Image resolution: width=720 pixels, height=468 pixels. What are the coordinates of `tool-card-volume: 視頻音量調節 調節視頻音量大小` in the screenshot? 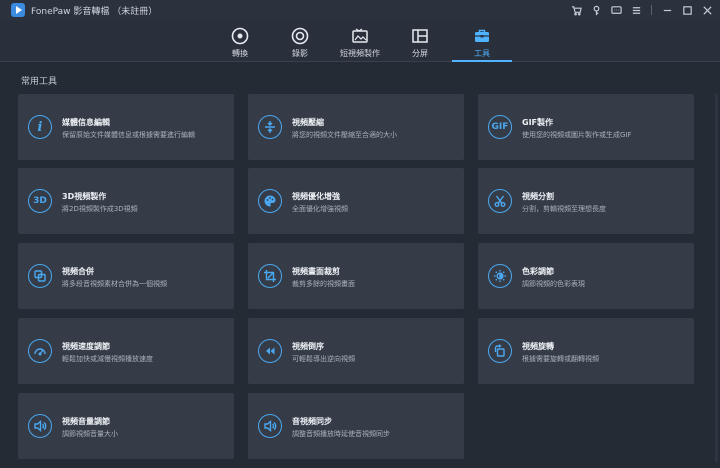 It's located at (126, 426).